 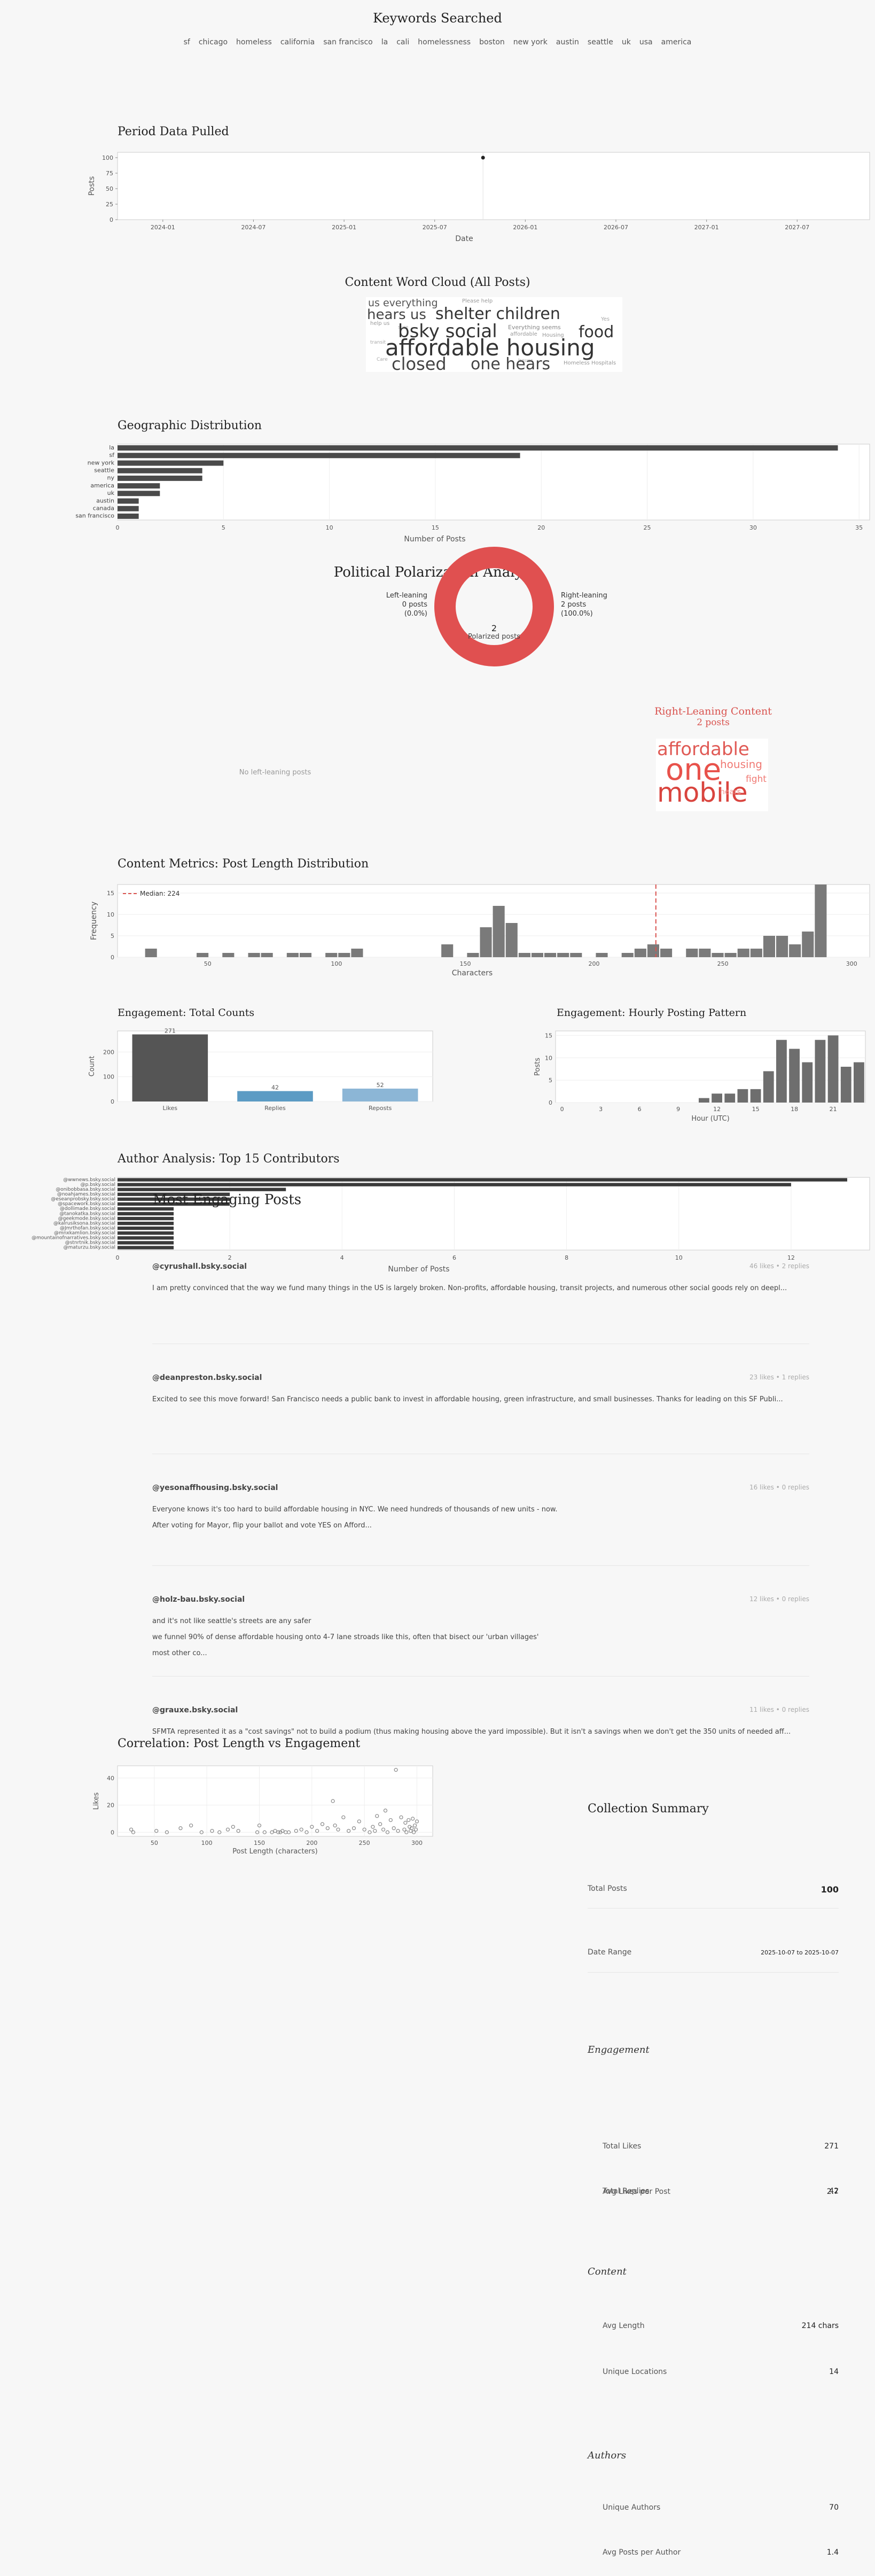 I want to click on data-label: 42, so click(x=275, y=1087).